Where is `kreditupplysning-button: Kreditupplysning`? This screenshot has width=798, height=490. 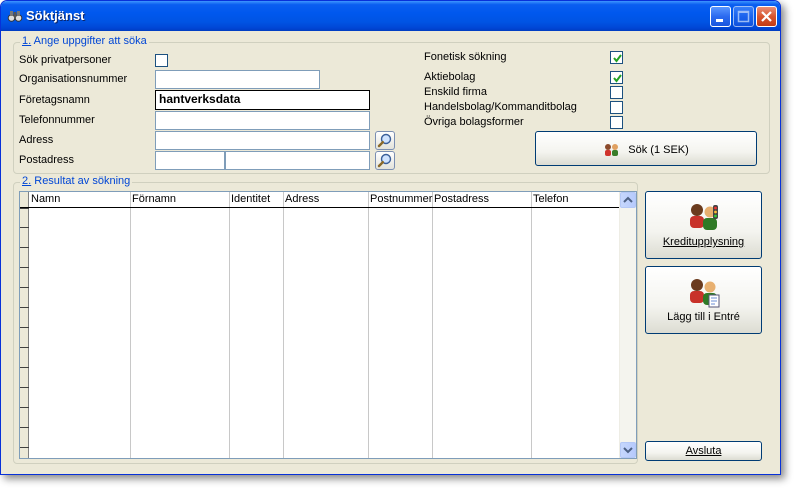
kreditupplysning-button: Kreditupplysning is located at coordinates (703, 225).